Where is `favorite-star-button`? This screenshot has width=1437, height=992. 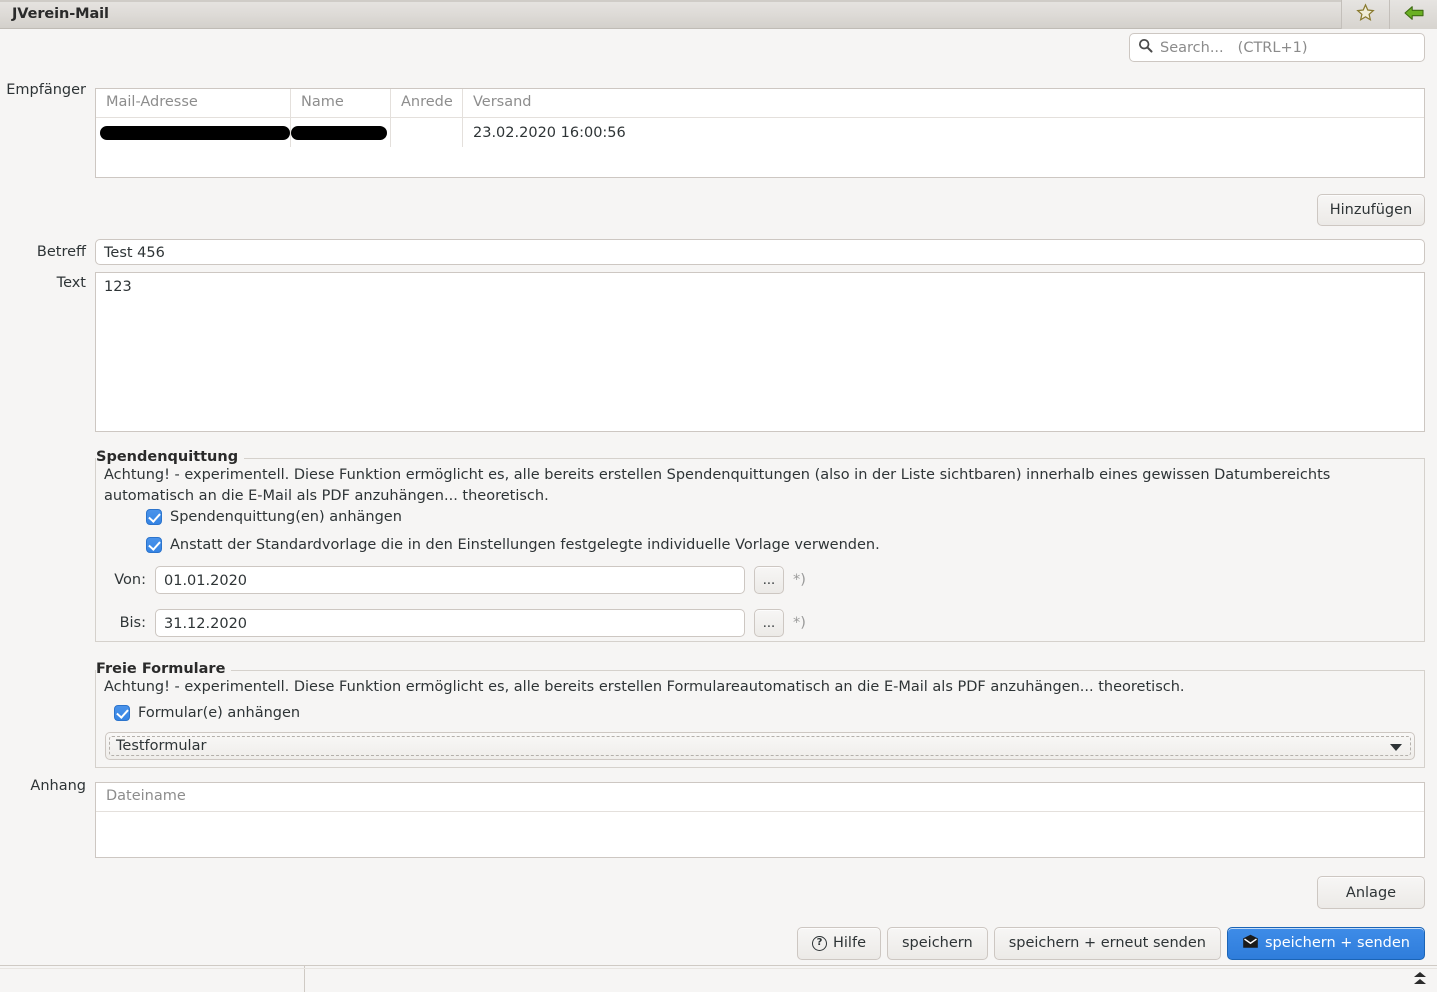 favorite-star-button is located at coordinates (1365, 14).